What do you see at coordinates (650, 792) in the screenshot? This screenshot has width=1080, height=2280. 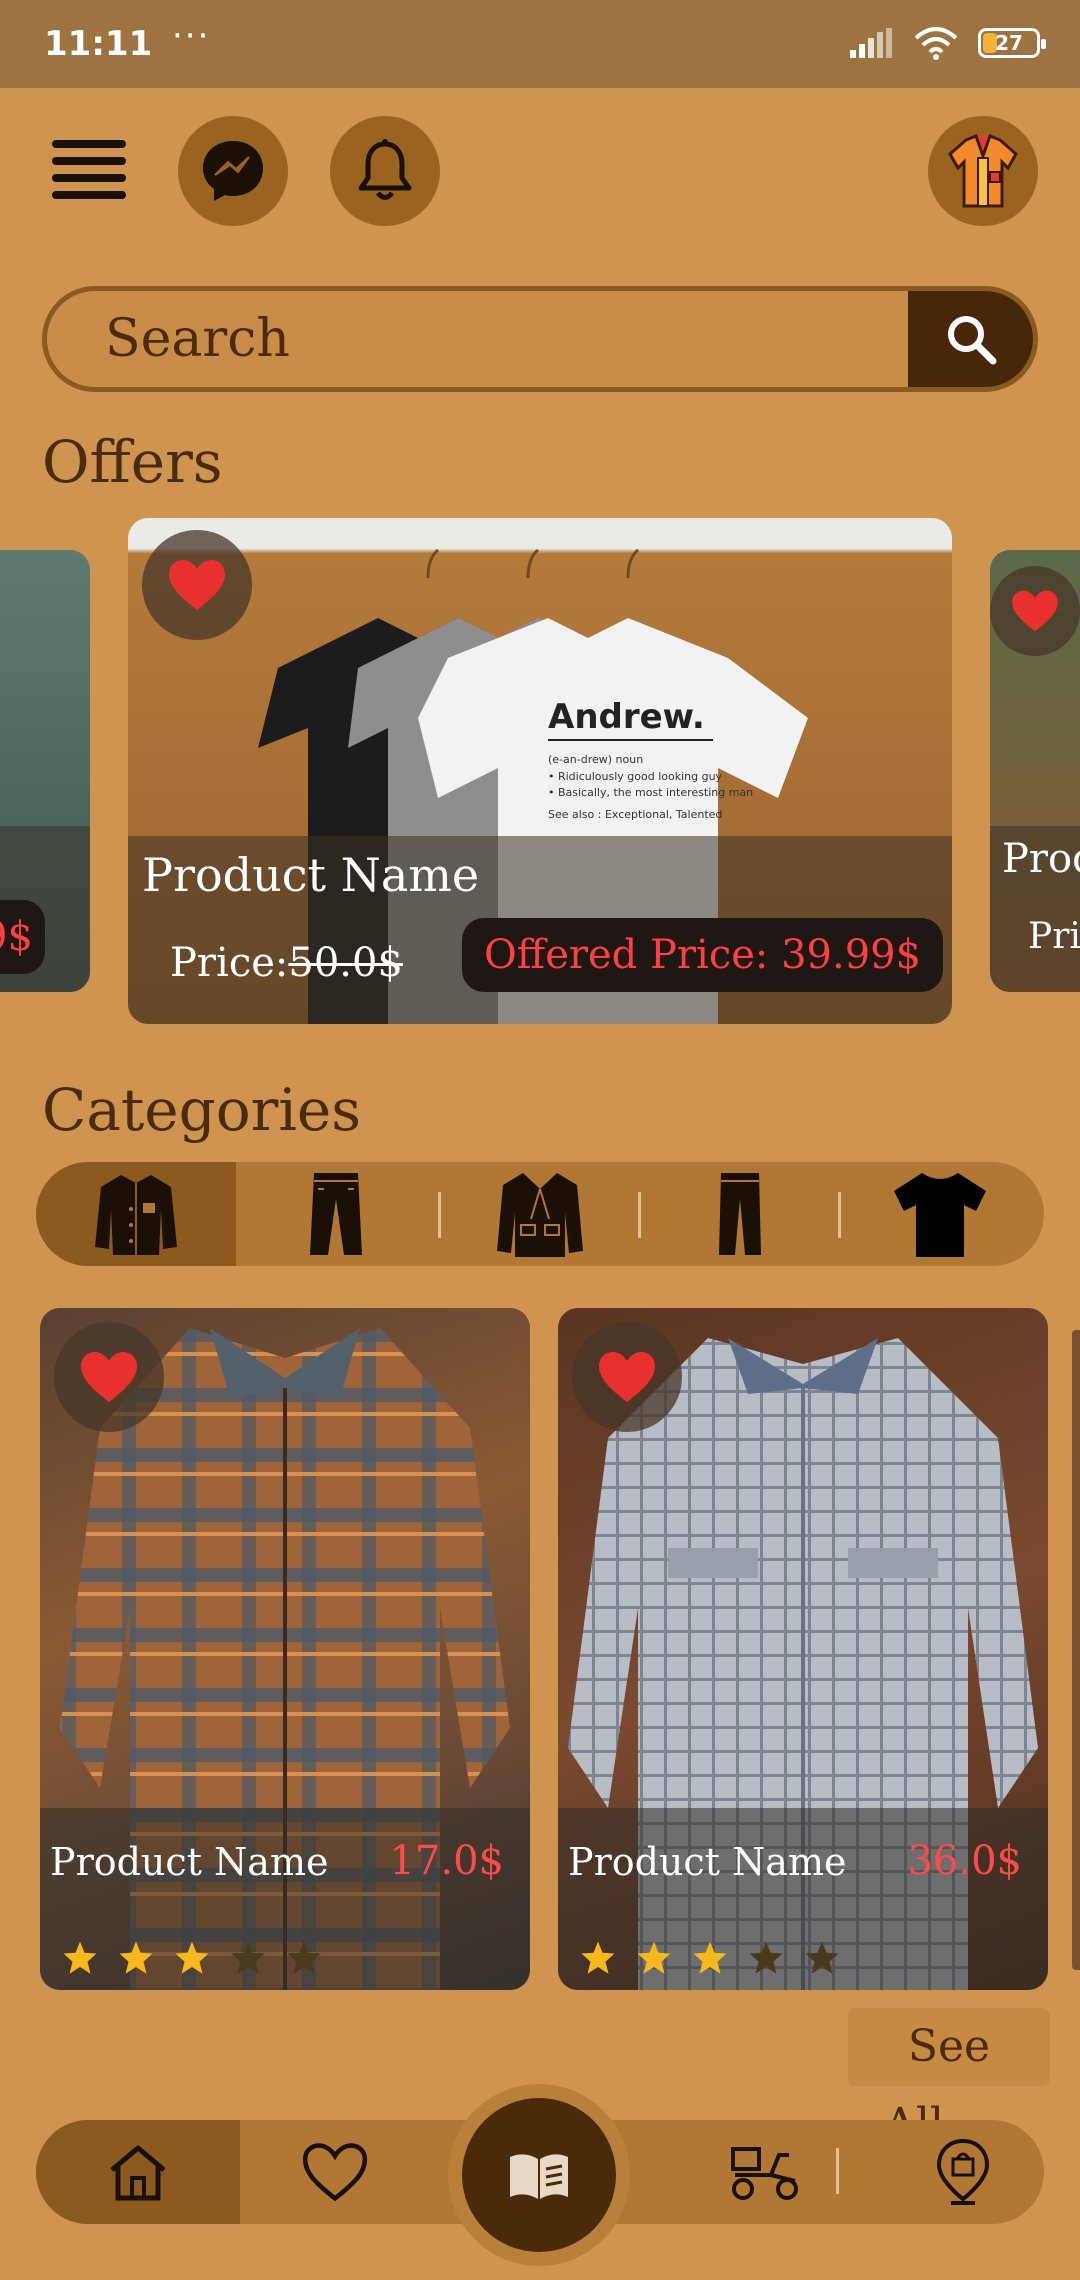 I see `svg-text:• Basically, the most interest: • Basically, the most interesting man` at bounding box center [650, 792].